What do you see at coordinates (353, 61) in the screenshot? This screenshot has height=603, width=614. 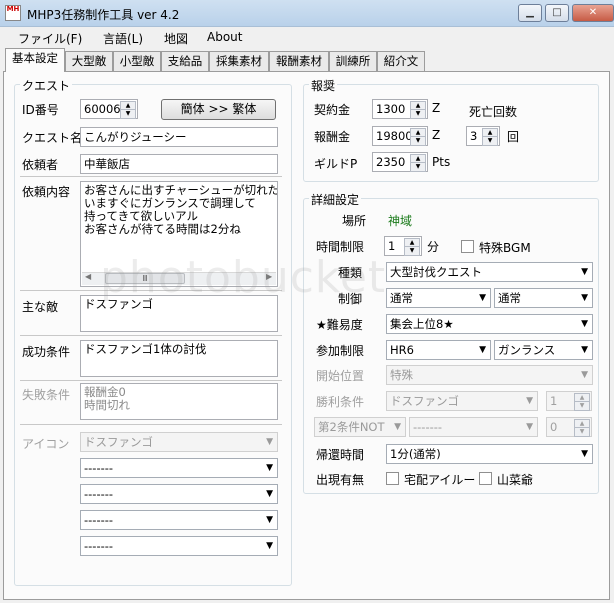 I see `tab-training: 訓練所` at bounding box center [353, 61].